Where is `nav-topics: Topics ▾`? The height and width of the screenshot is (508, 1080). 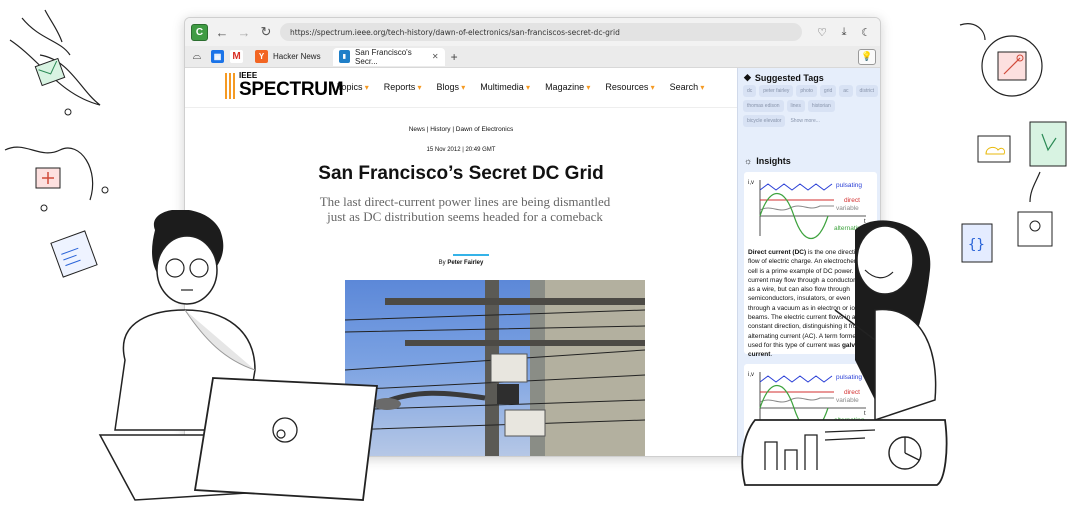
nav-topics: Topics ▾ is located at coordinates (353, 87).